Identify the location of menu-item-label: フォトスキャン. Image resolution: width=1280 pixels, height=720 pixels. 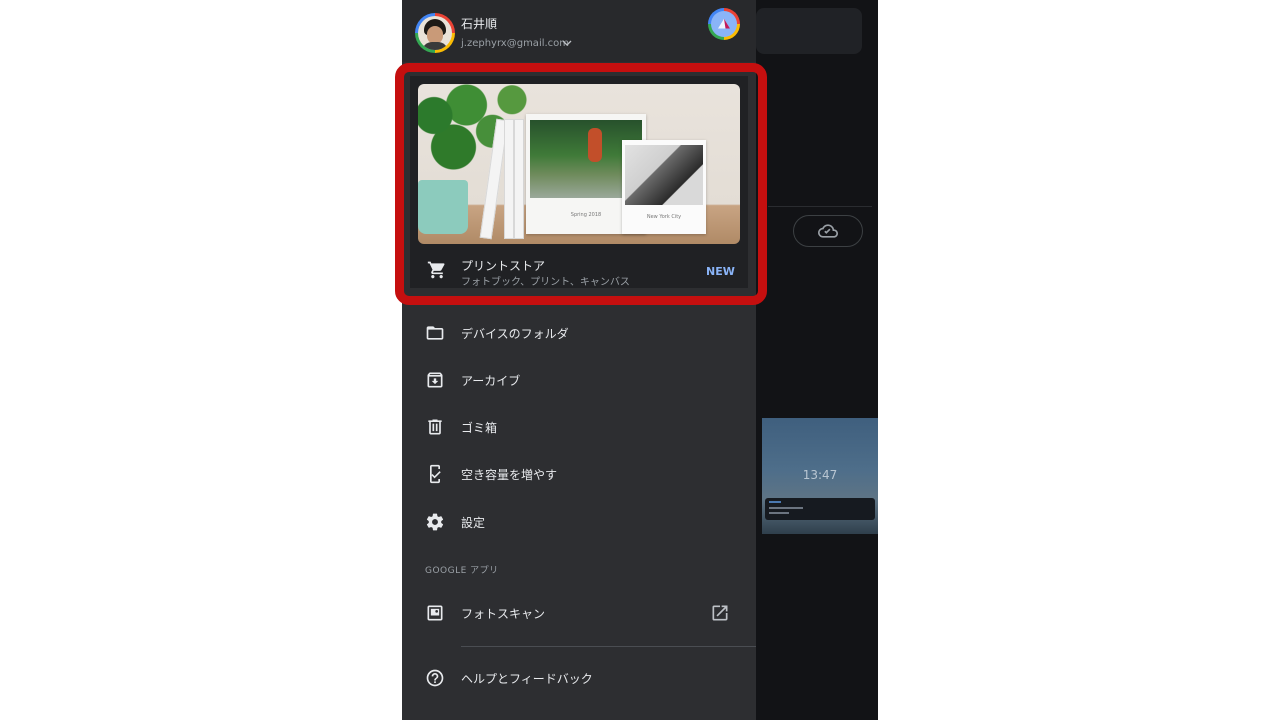
(503, 614).